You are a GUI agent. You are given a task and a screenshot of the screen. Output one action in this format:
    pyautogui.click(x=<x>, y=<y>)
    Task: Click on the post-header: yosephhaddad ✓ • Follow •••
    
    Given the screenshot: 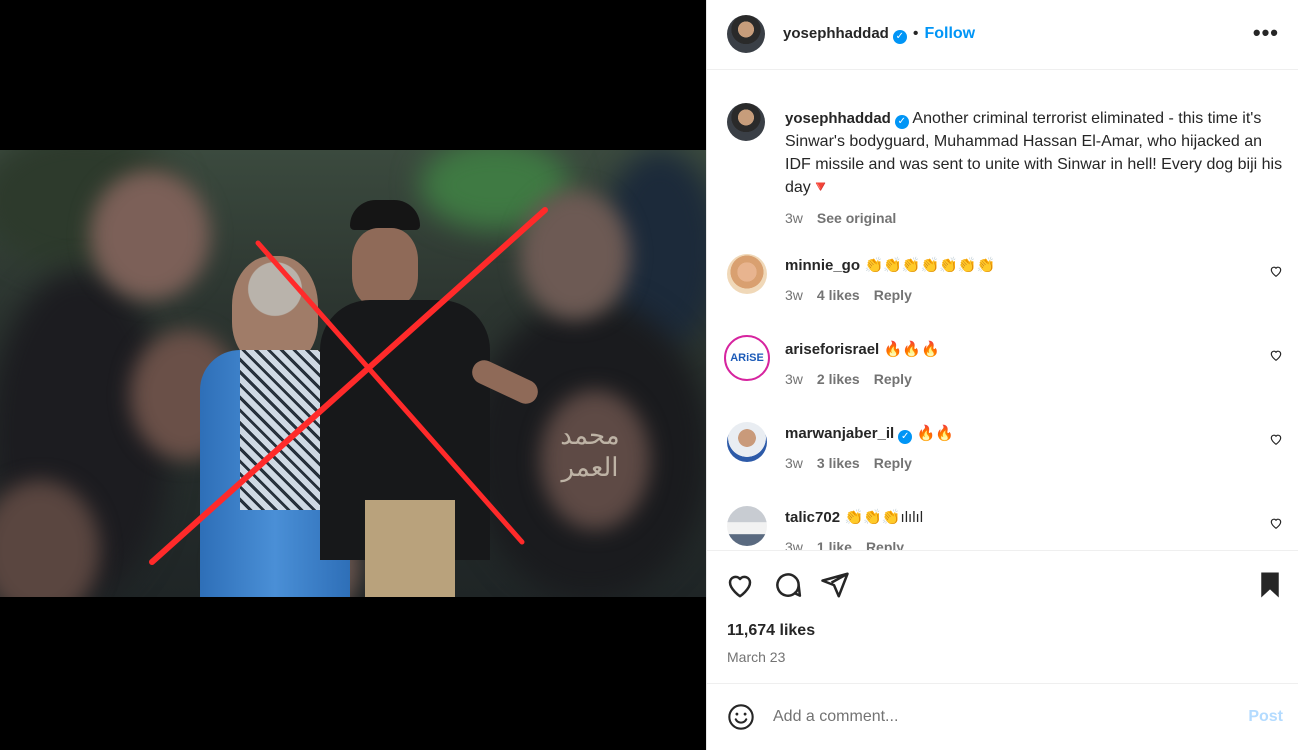 What is the action you would take?
    pyautogui.click(x=1002, y=35)
    